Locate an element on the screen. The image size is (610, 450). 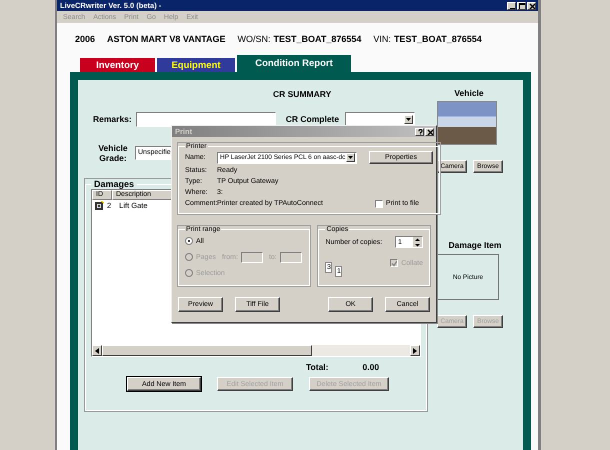
spinner-arrows-icon is located at coordinates (417, 242).